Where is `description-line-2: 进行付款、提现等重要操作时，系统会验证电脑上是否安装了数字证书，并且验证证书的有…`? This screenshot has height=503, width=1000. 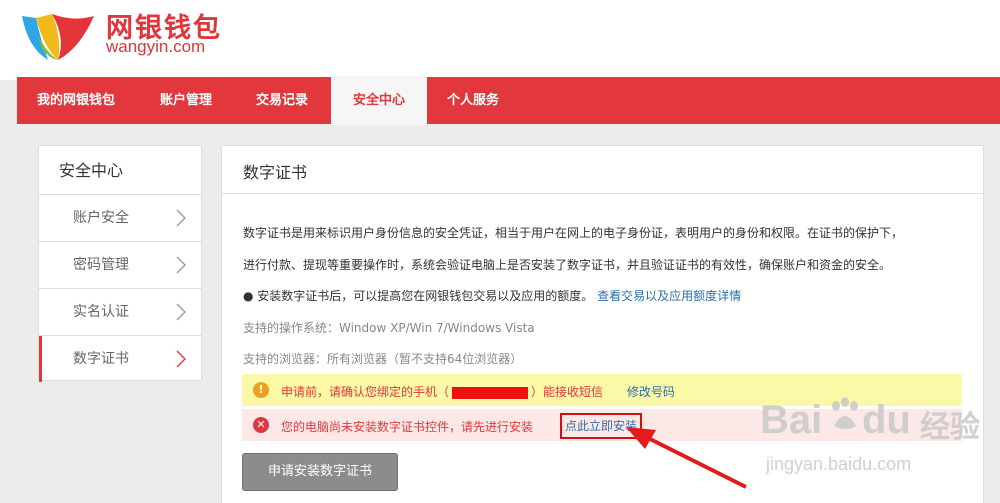 description-line-2: 进行付款、提现等重要操作时，系统会验证电脑上是否安装了数字证书，并且验证证书的有… is located at coordinates (567, 265).